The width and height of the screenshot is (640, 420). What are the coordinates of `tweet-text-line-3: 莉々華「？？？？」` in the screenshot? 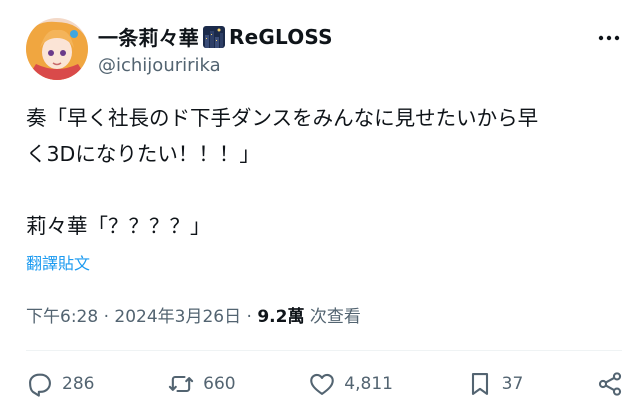 It's located at (118, 226).